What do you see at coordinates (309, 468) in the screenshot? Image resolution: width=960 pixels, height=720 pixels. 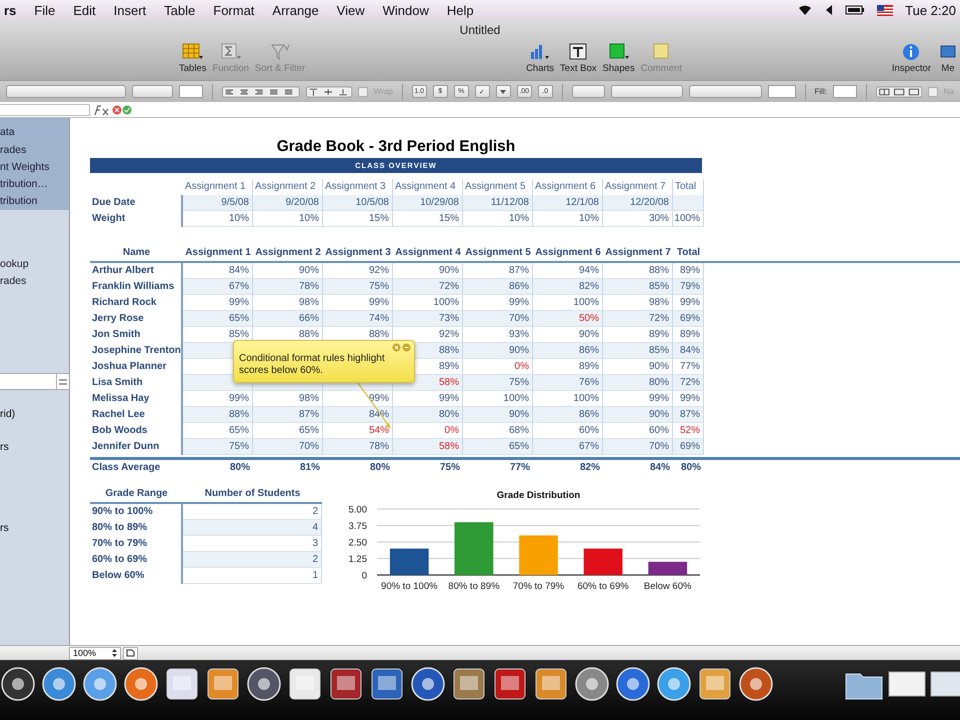 I see `table-cell-text: 81%` at bounding box center [309, 468].